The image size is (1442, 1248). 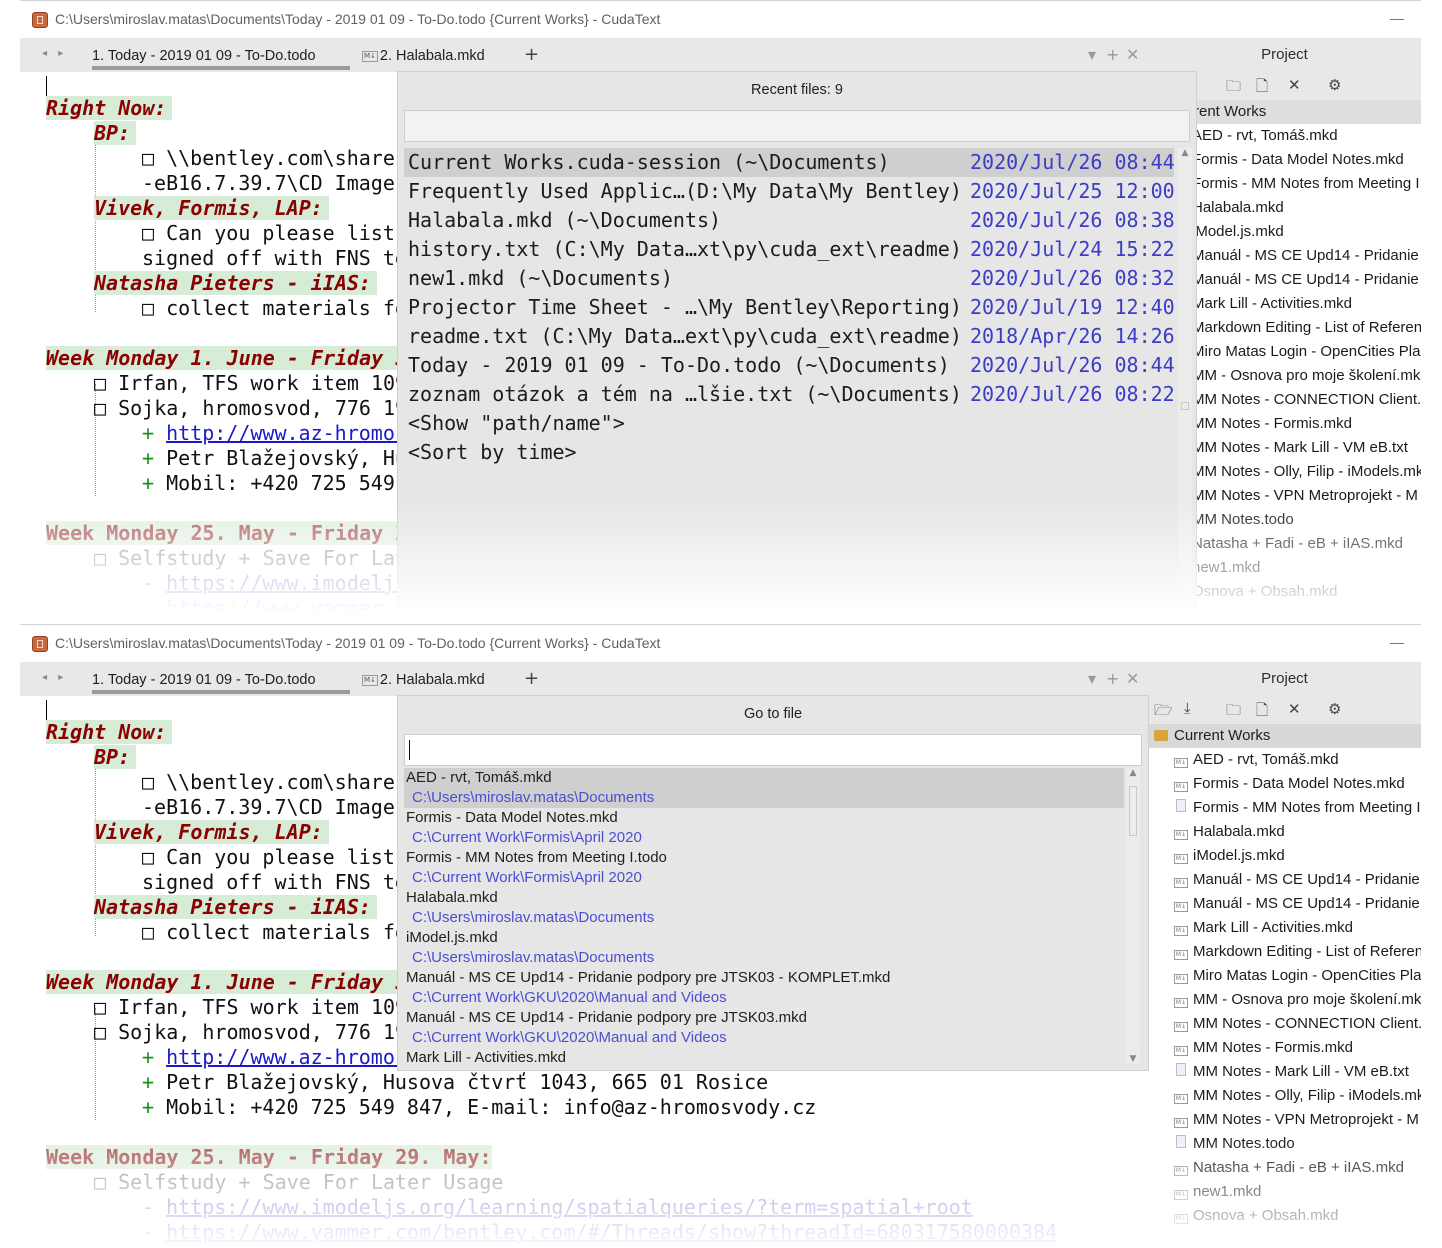 What do you see at coordinates (1284, 856) in the screenshot?
I see `project-file-item: M↓ iModel.js.mkd` at bounding box center [1284, 856].